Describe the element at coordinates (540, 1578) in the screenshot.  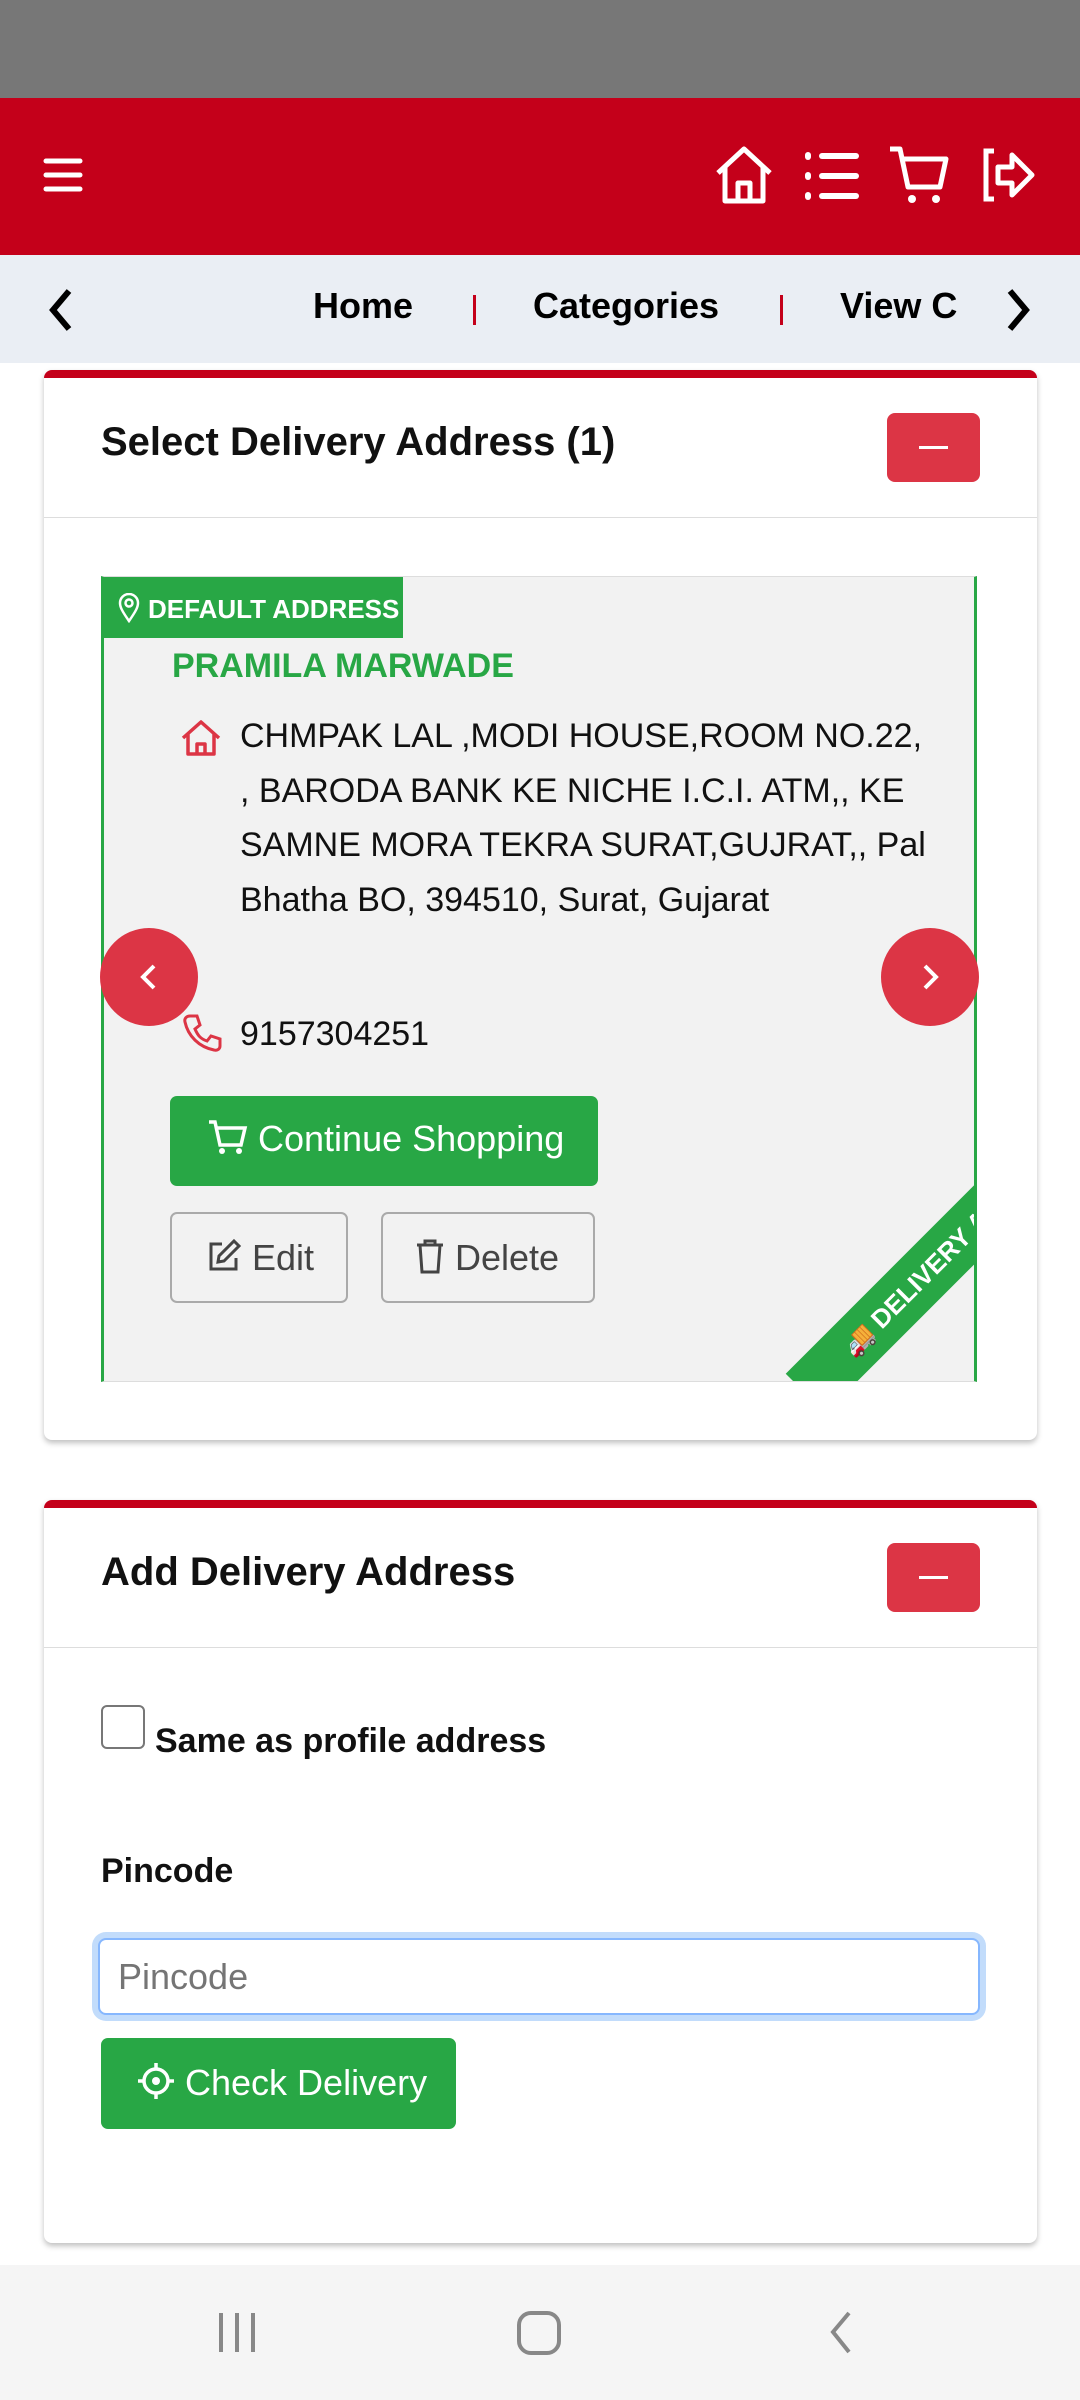
I see `card-header: Add Delivery Address` at that location.